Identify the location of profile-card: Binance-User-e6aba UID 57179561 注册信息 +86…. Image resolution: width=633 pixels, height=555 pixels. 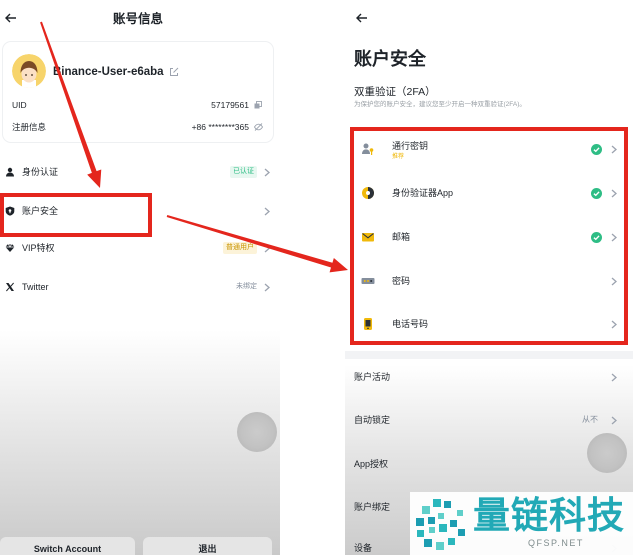
(138, 92).